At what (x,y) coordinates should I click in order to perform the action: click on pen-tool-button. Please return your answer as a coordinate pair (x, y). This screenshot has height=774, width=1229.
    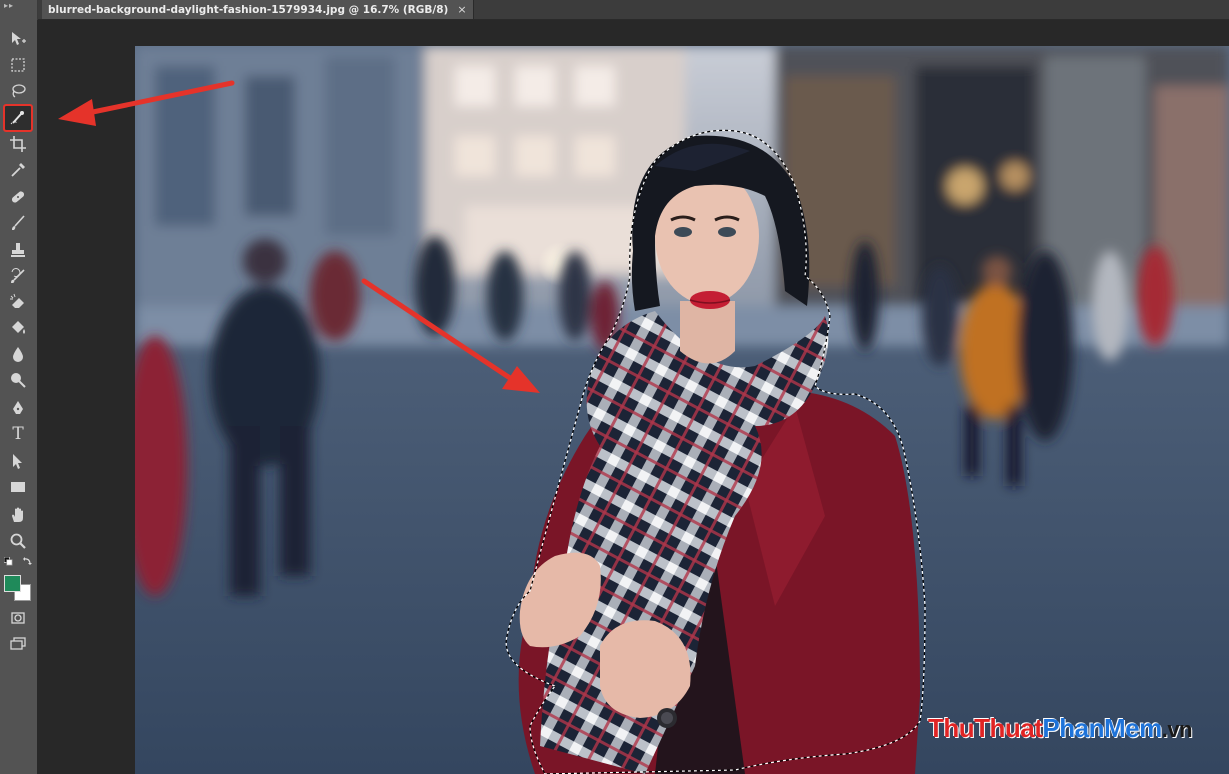
    Looking at the image, I should click on (18, 408).